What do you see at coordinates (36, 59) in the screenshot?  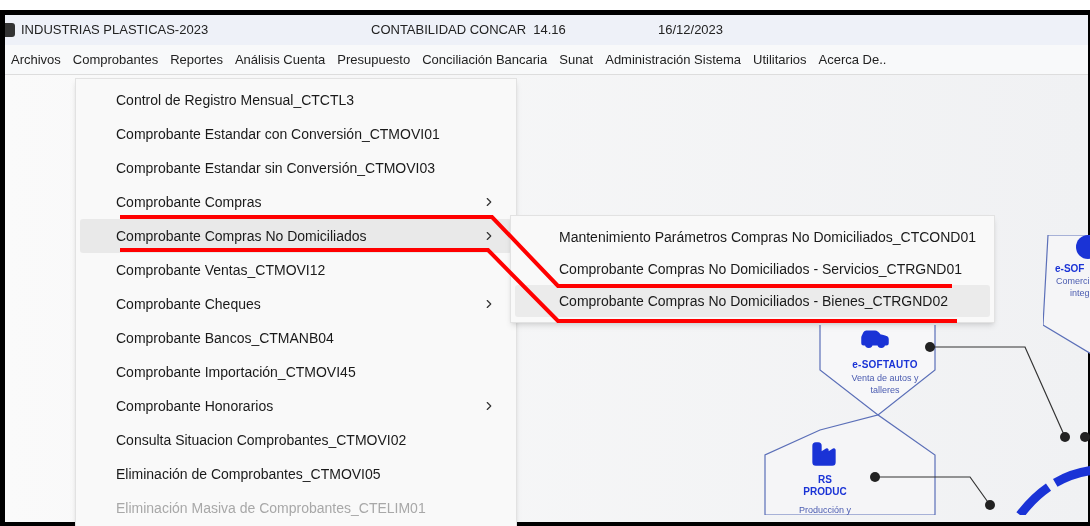 I see `menu-bar-item: Archivos` at bounding box center [36, 59].